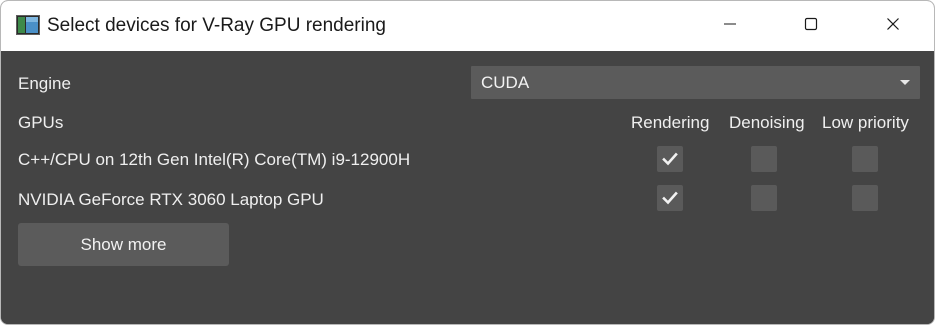  I want to click on show-more-button: Show more, so click(123, 244).